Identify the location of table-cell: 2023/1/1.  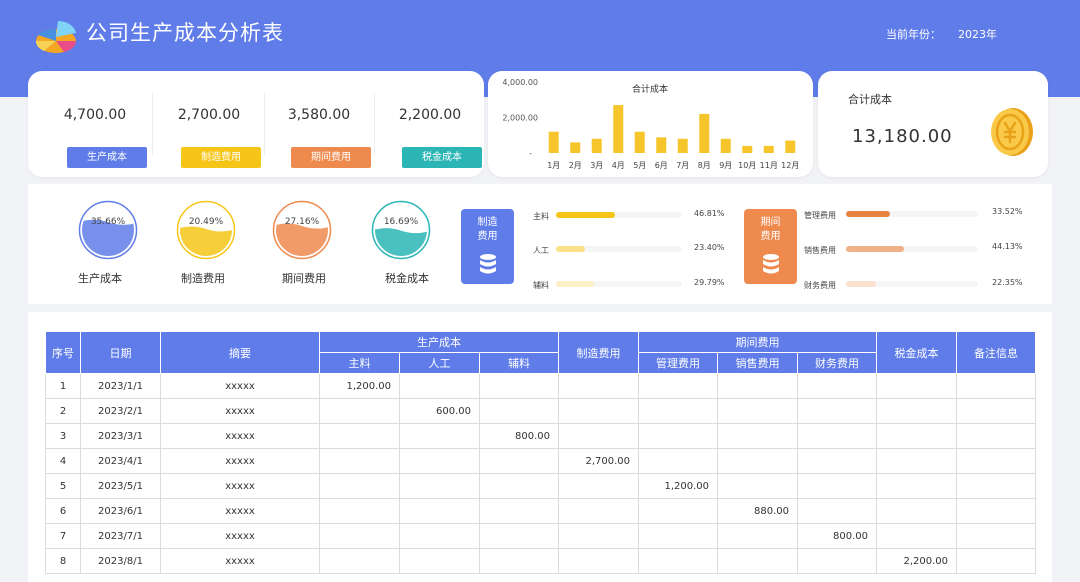
(120, 386).